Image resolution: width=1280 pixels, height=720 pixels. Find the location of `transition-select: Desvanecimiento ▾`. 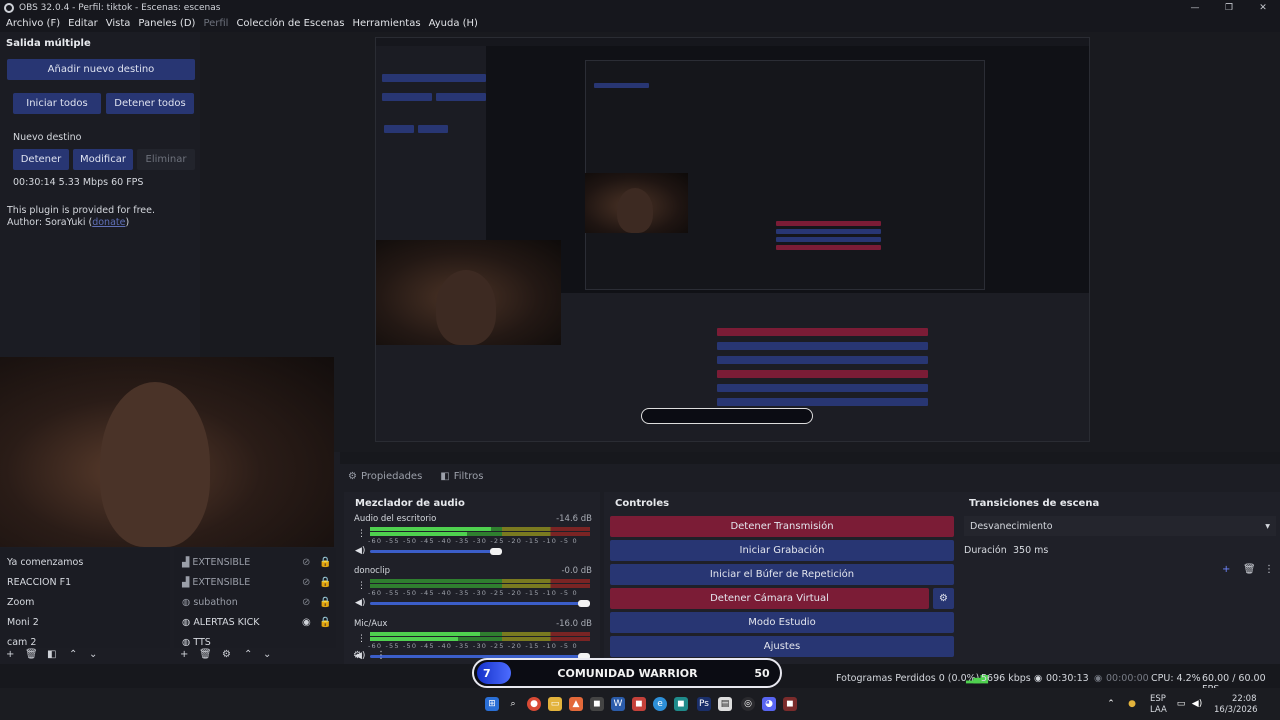

transition-select: Desvanecimiento ▾ is located at coordinates (1120, 526).